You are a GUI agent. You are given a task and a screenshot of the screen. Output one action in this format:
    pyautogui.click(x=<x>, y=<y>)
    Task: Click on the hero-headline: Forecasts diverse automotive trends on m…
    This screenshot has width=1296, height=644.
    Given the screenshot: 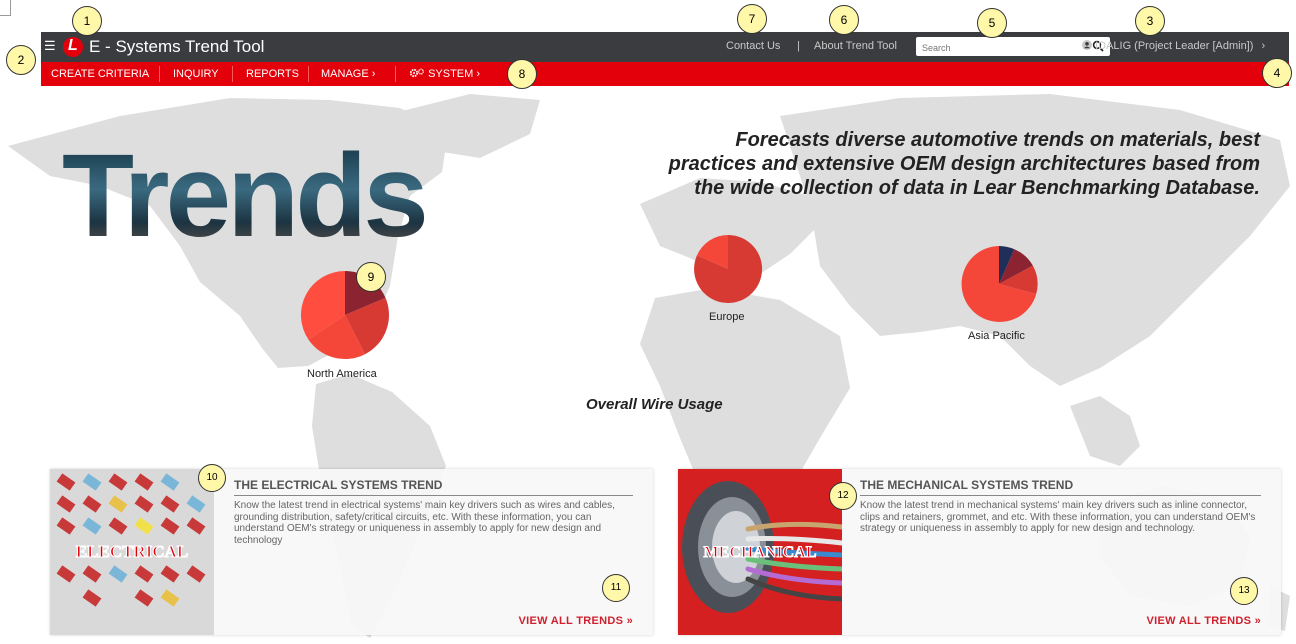 What is the action you would take?
    pyautogui.click(x=964, y=164)
    